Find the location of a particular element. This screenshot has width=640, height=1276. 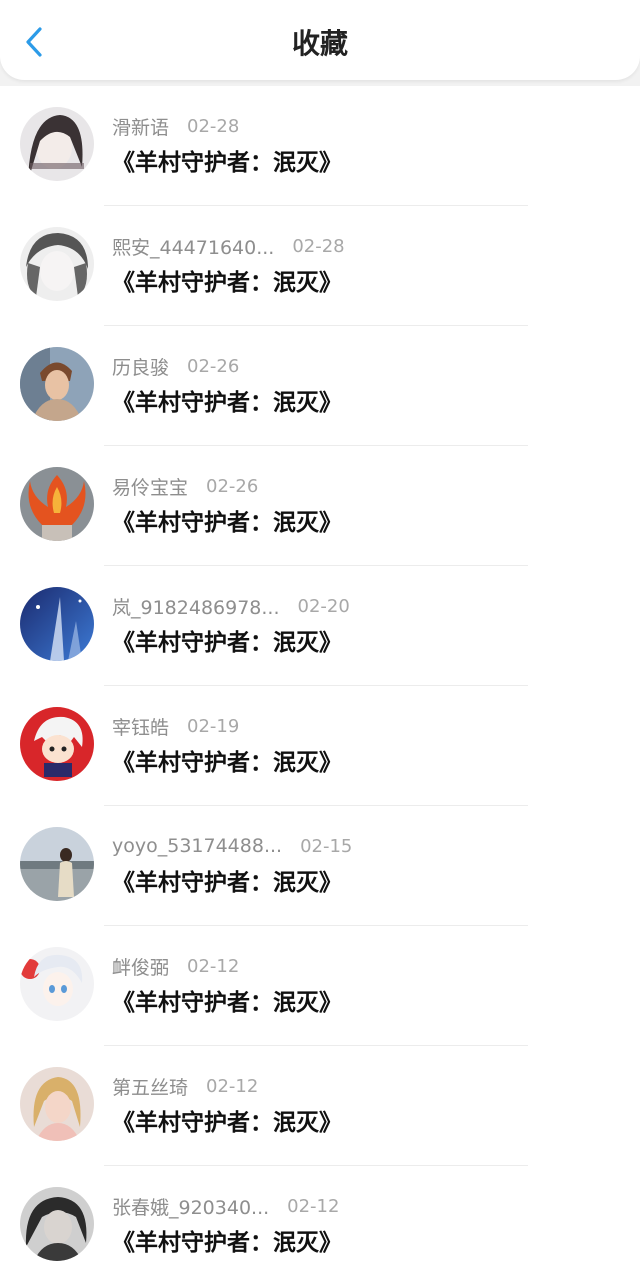

item-meta: 熙安_44471640... 02-28 is located at coordinates (228, 246).